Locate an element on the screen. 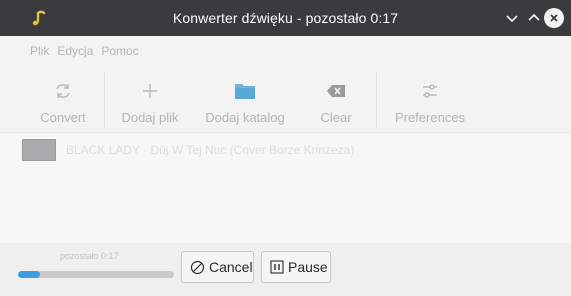  preferences-label: Preferences is located at coordinates (430, 117).